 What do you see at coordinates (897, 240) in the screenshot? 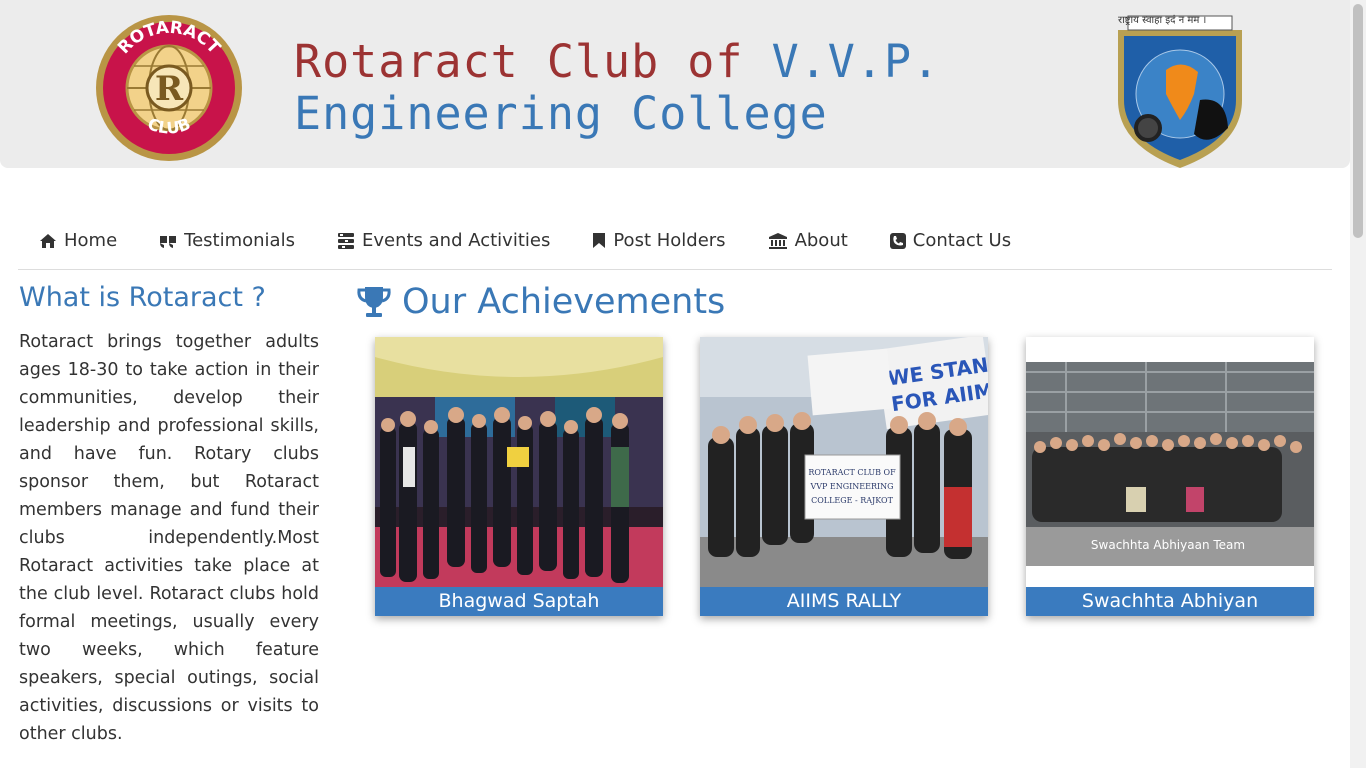
I see `phone-icon` at bounding box center [897, 240].